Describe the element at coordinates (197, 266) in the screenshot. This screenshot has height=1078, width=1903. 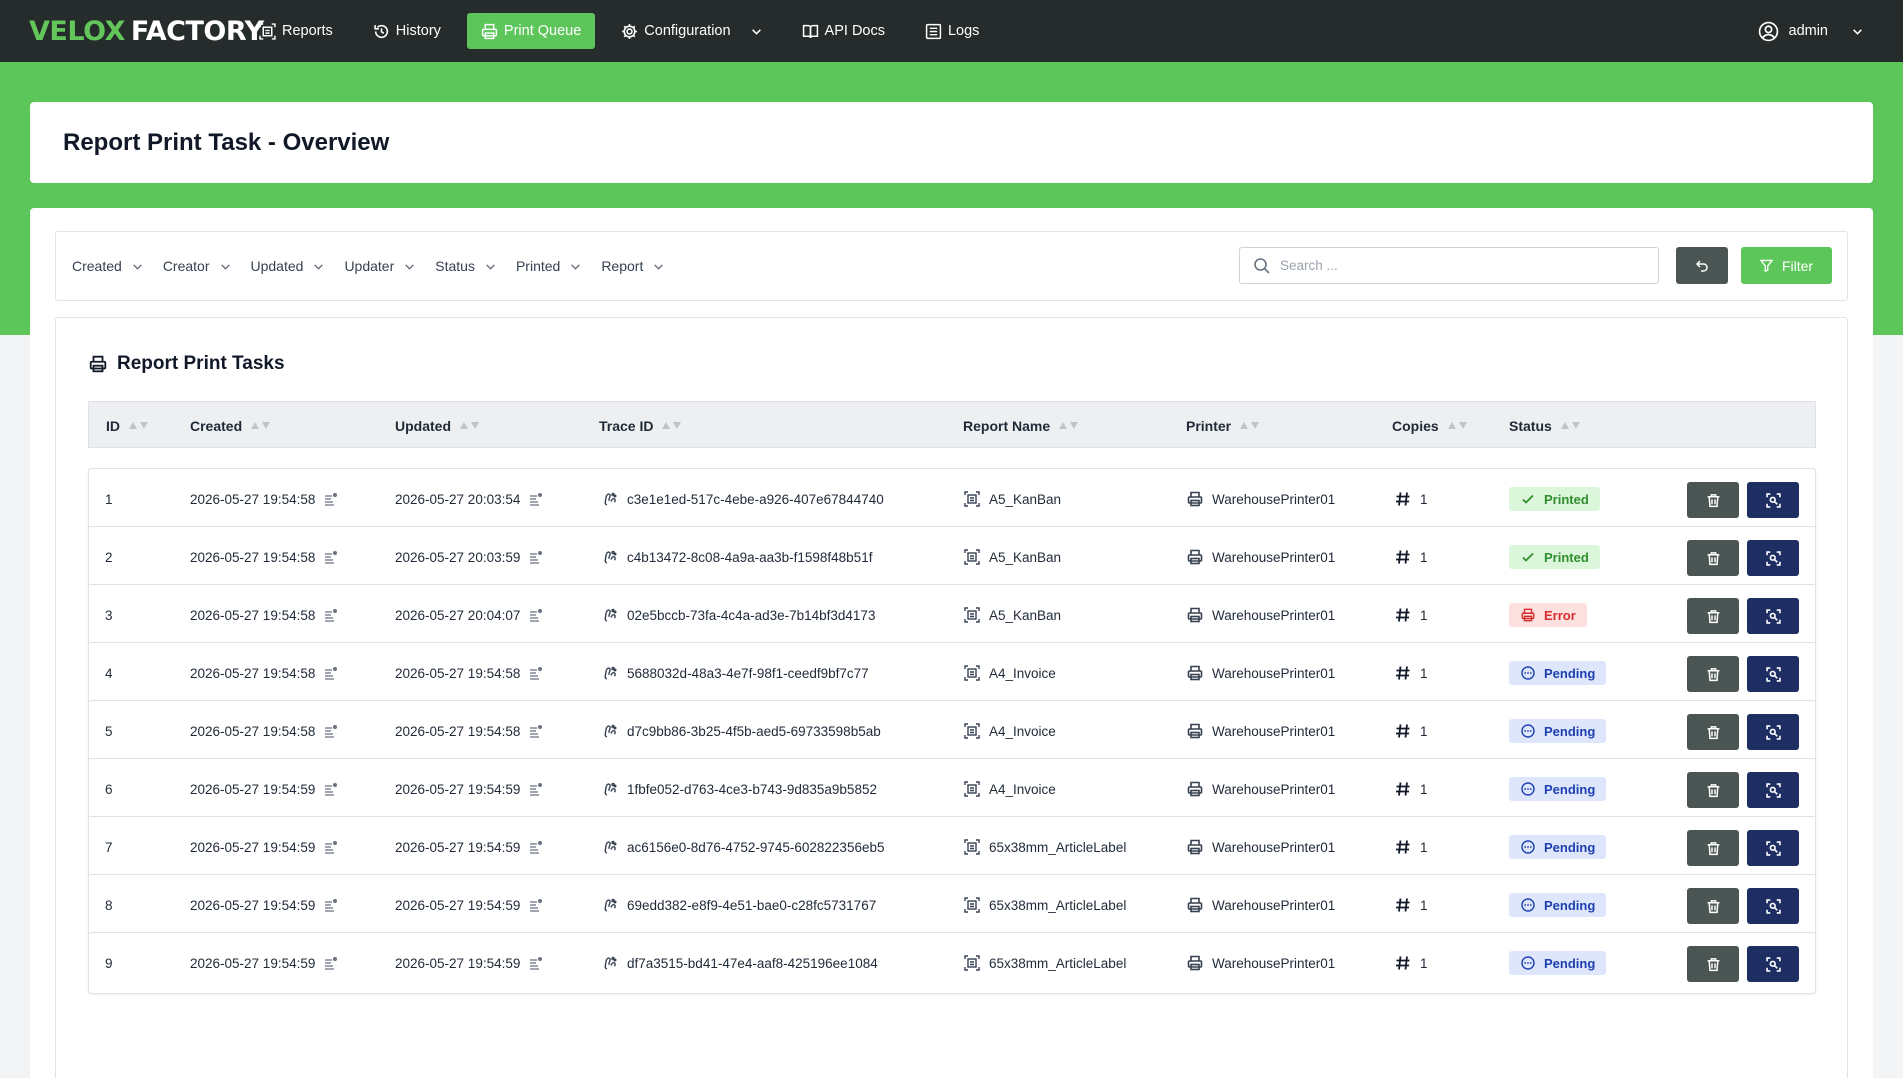
I see `filter-creator: Creator` at that location.